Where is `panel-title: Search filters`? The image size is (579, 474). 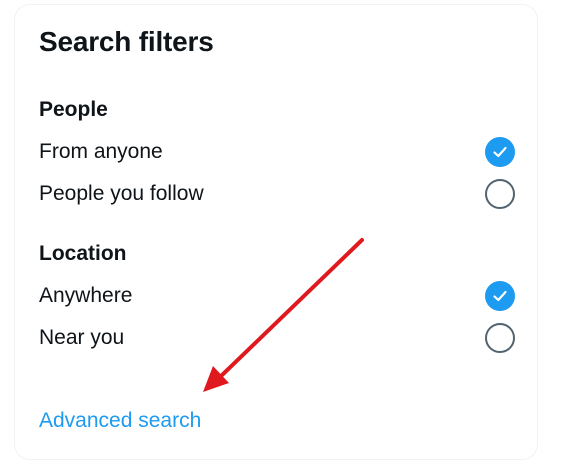
panel-title: Search filters is located at coordinates (126, 41).